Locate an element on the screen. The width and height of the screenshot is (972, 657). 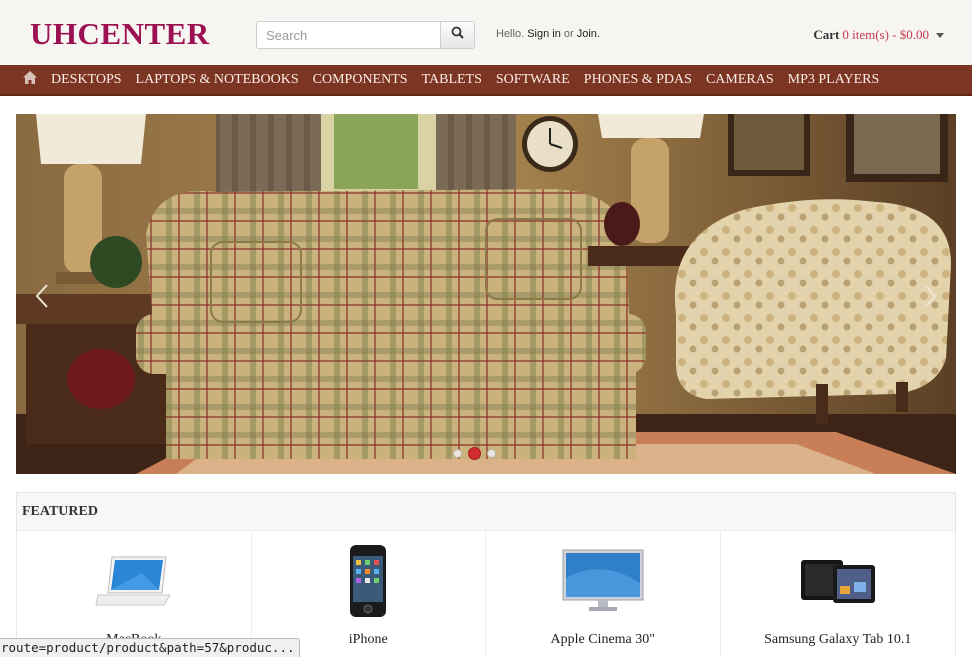
nav-item-cameras: CAMERAS is located at coordinates (740, 79).